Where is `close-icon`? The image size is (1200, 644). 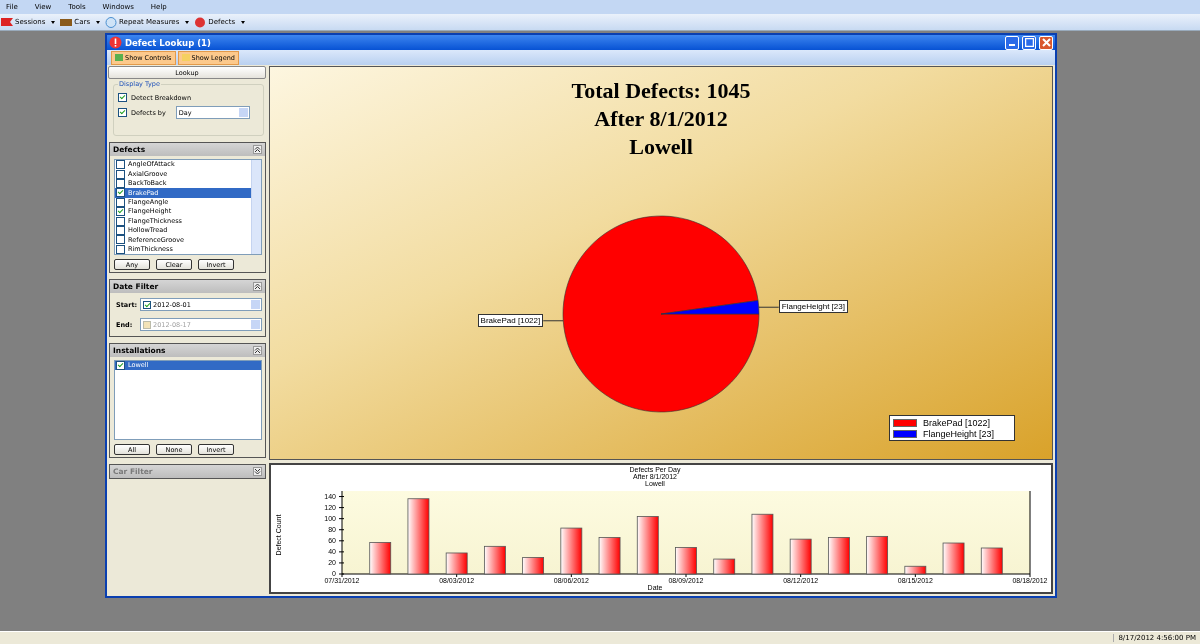 close-icon is located at coordinates (1046, 42).